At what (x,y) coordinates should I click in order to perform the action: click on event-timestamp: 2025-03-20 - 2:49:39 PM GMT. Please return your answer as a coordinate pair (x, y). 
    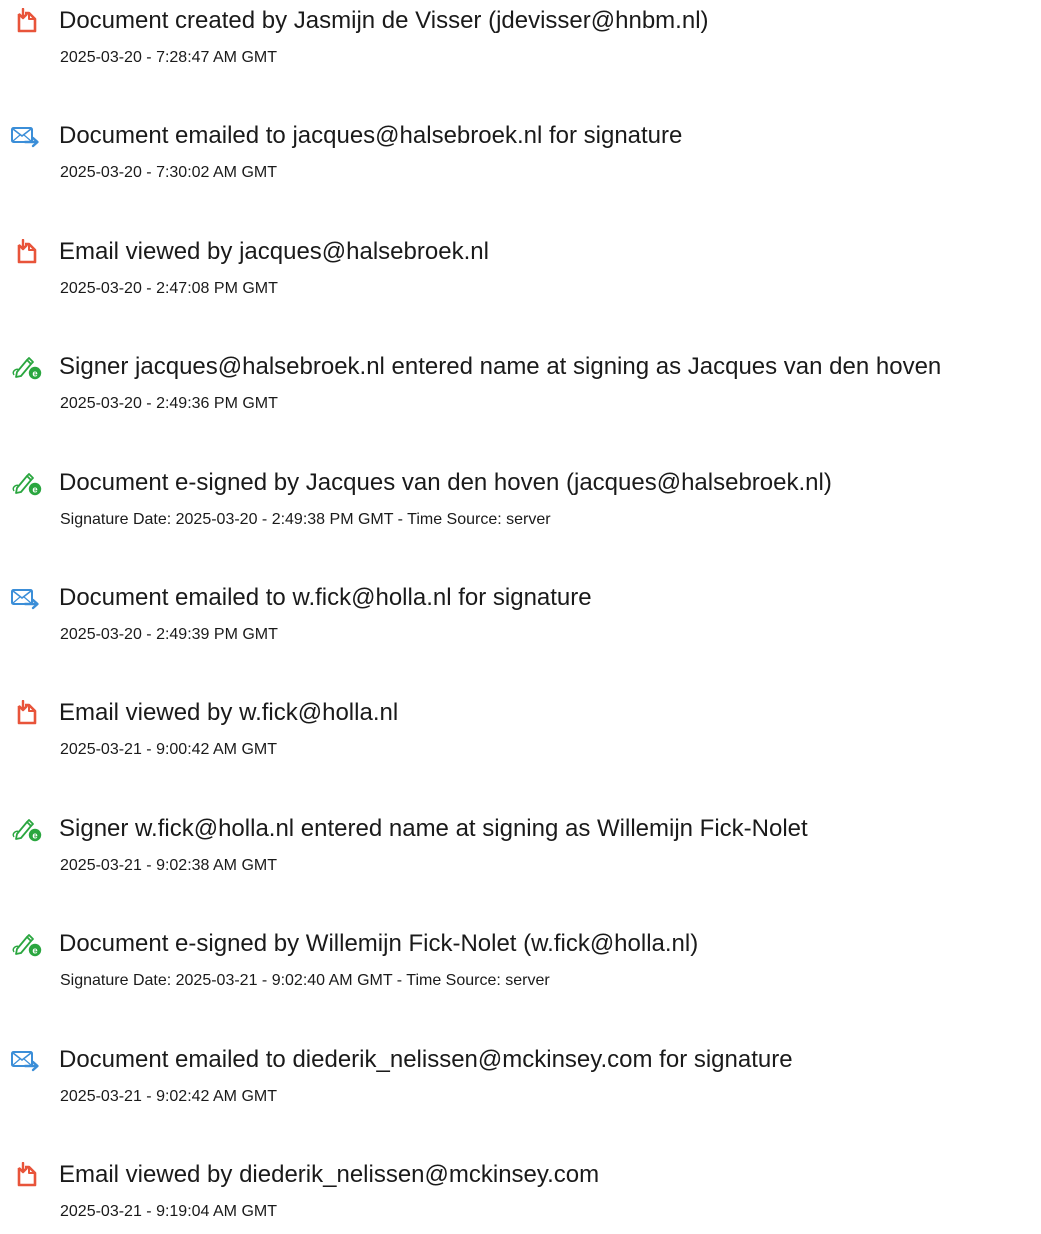
    Looking at the image, I should click on (169, 634).